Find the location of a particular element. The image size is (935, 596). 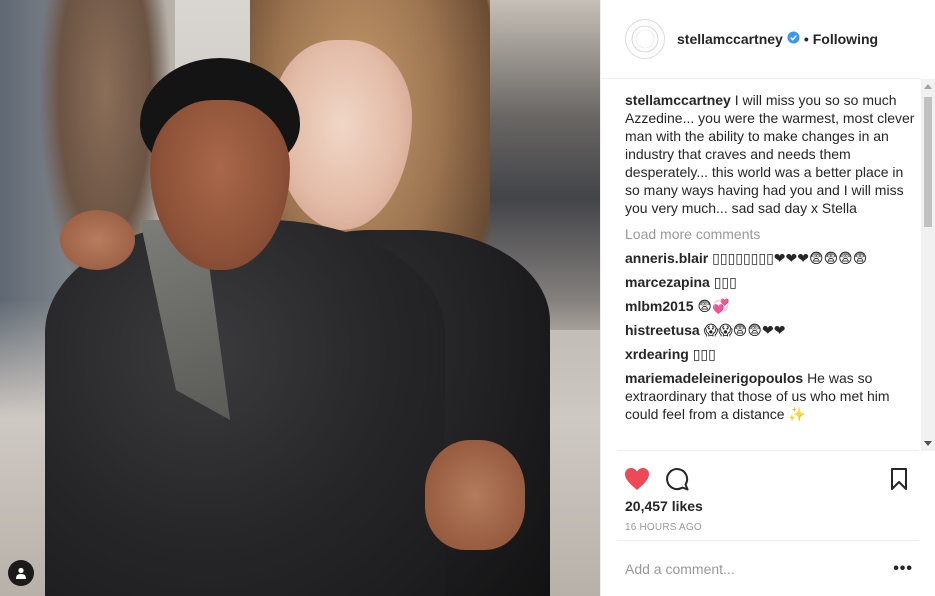

comment-username: marcezapina is located at coordinates (667, 282).